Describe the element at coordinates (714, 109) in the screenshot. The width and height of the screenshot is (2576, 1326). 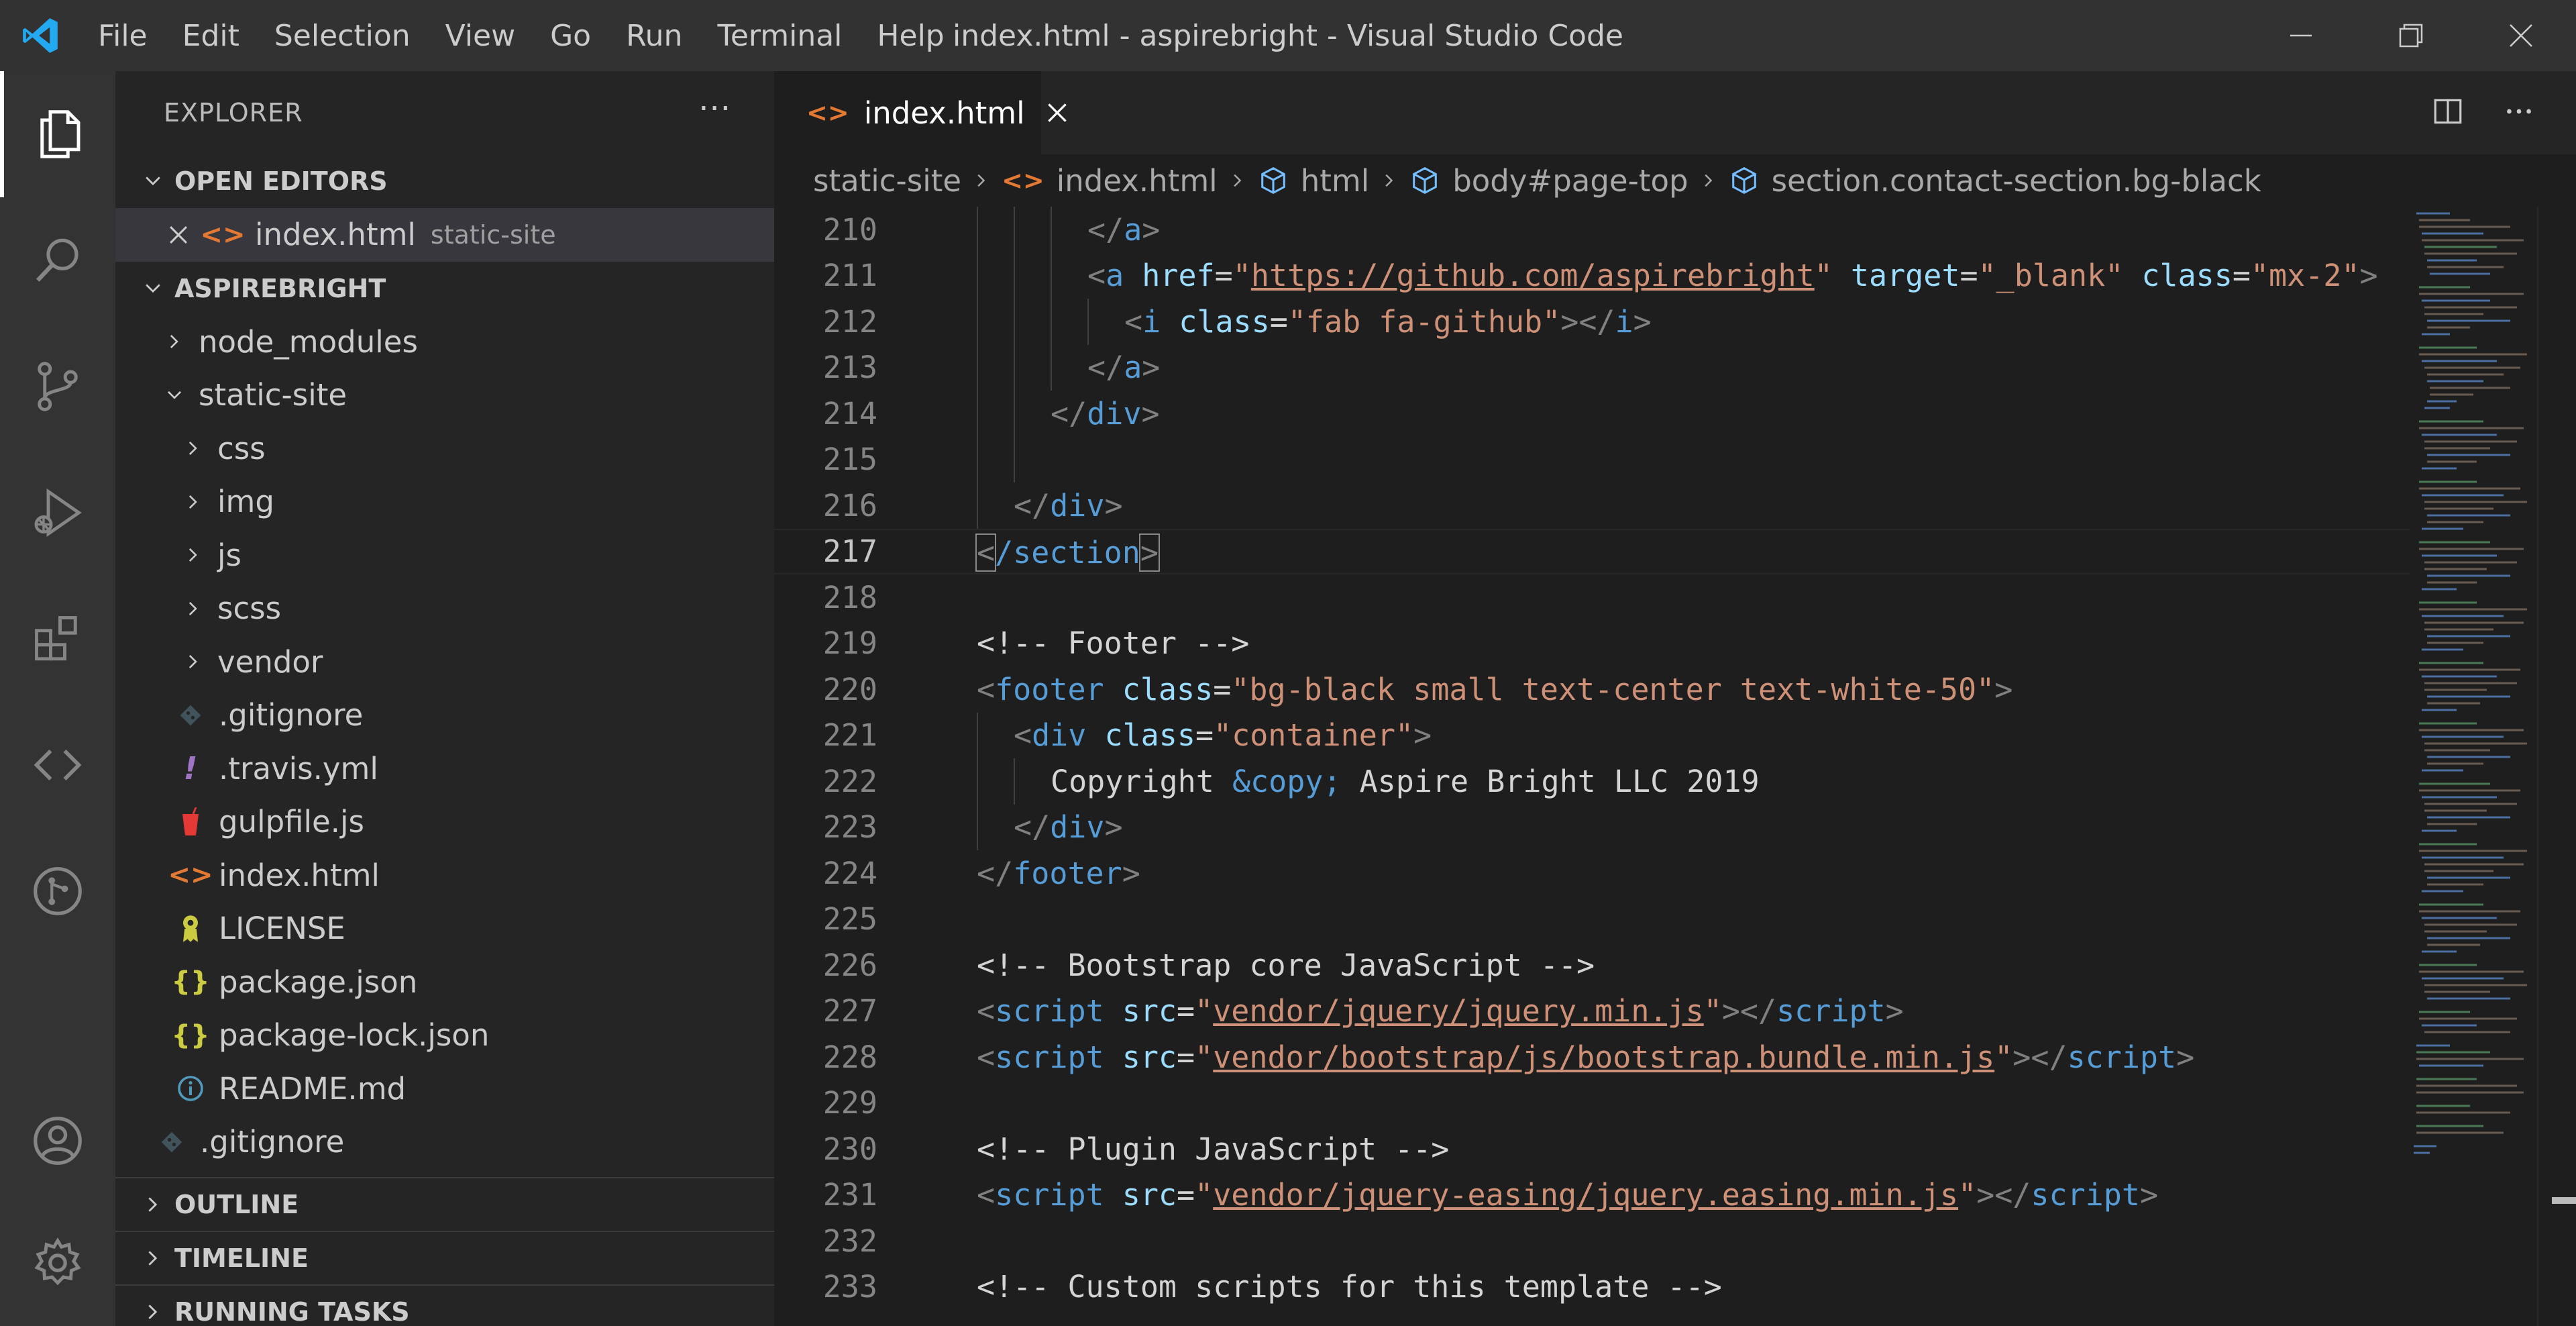
I see `more-actions-icon: ···` at that location.